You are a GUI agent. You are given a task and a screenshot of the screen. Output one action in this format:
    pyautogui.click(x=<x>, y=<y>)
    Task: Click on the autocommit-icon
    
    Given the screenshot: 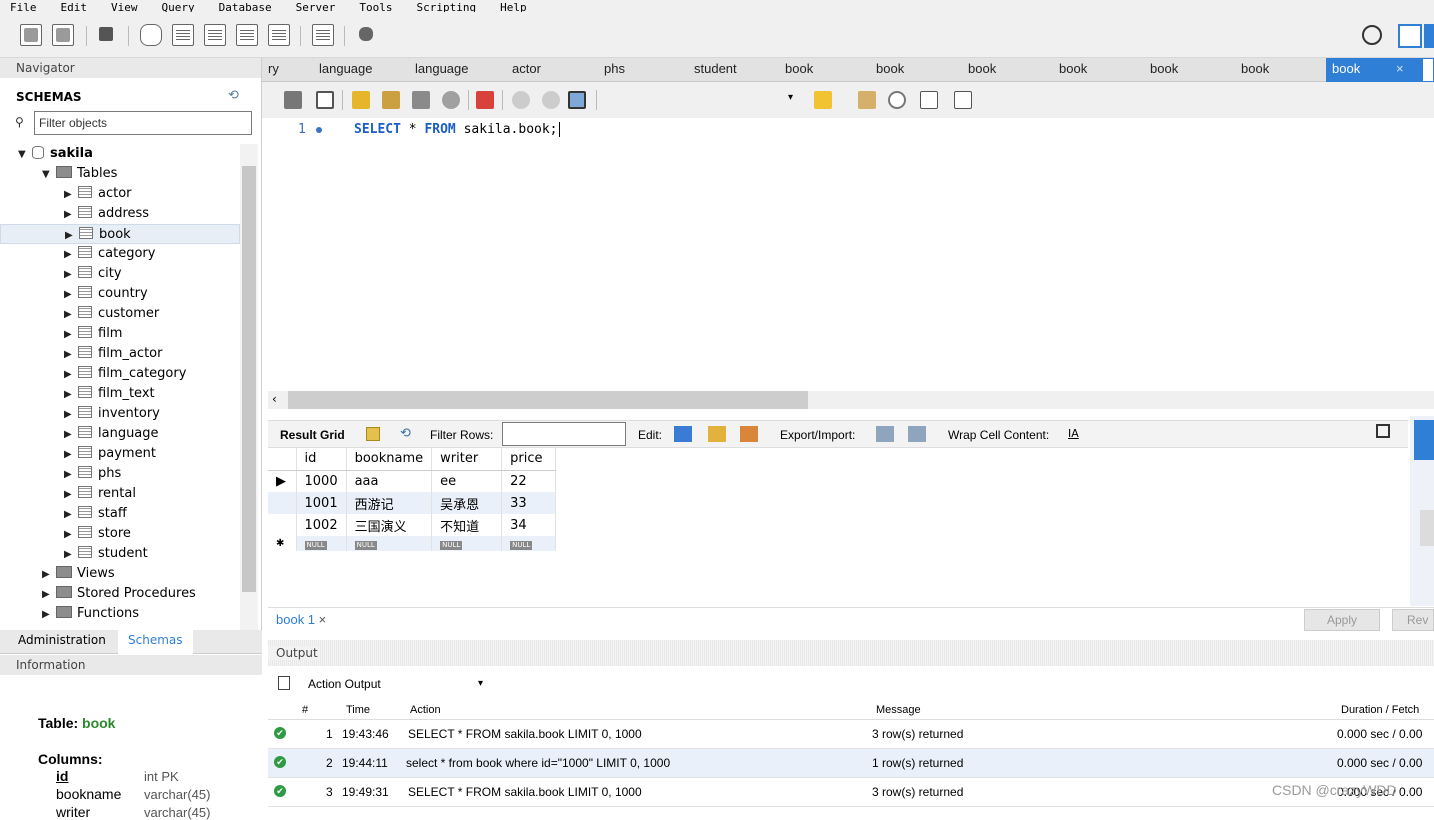 What is the action you would take?
    pyautogui.click(x=577, y=100)
    